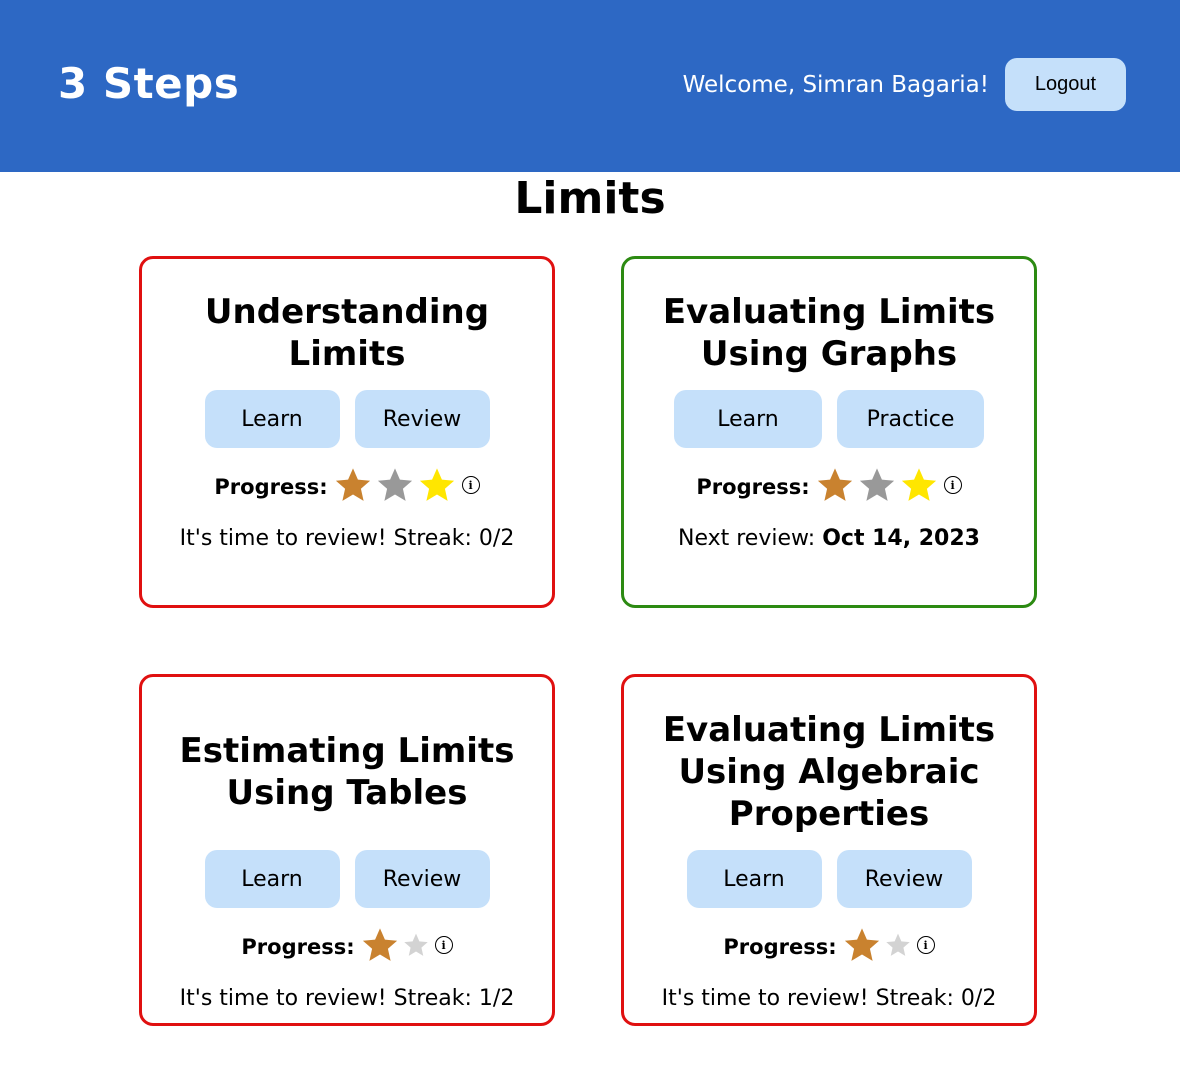  What do you see at coordinates (347, 312) in the screenshot?
I see `lesson-title-line: Understanding` at bounding box center [347, 312].